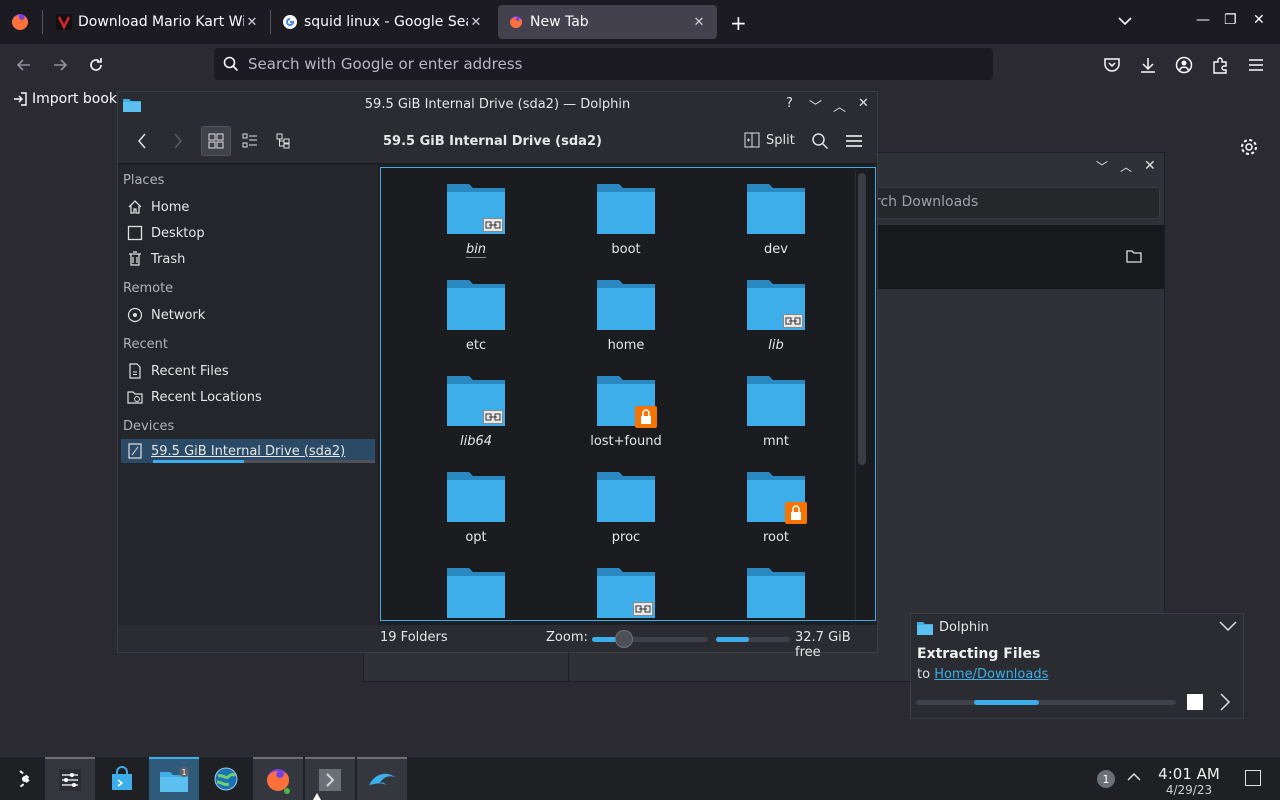 This screenshot has height=800, width=1280. Describe the element at coordinates (1228, 626) in the screenshot. I see `chevron-down-icon` at that location.